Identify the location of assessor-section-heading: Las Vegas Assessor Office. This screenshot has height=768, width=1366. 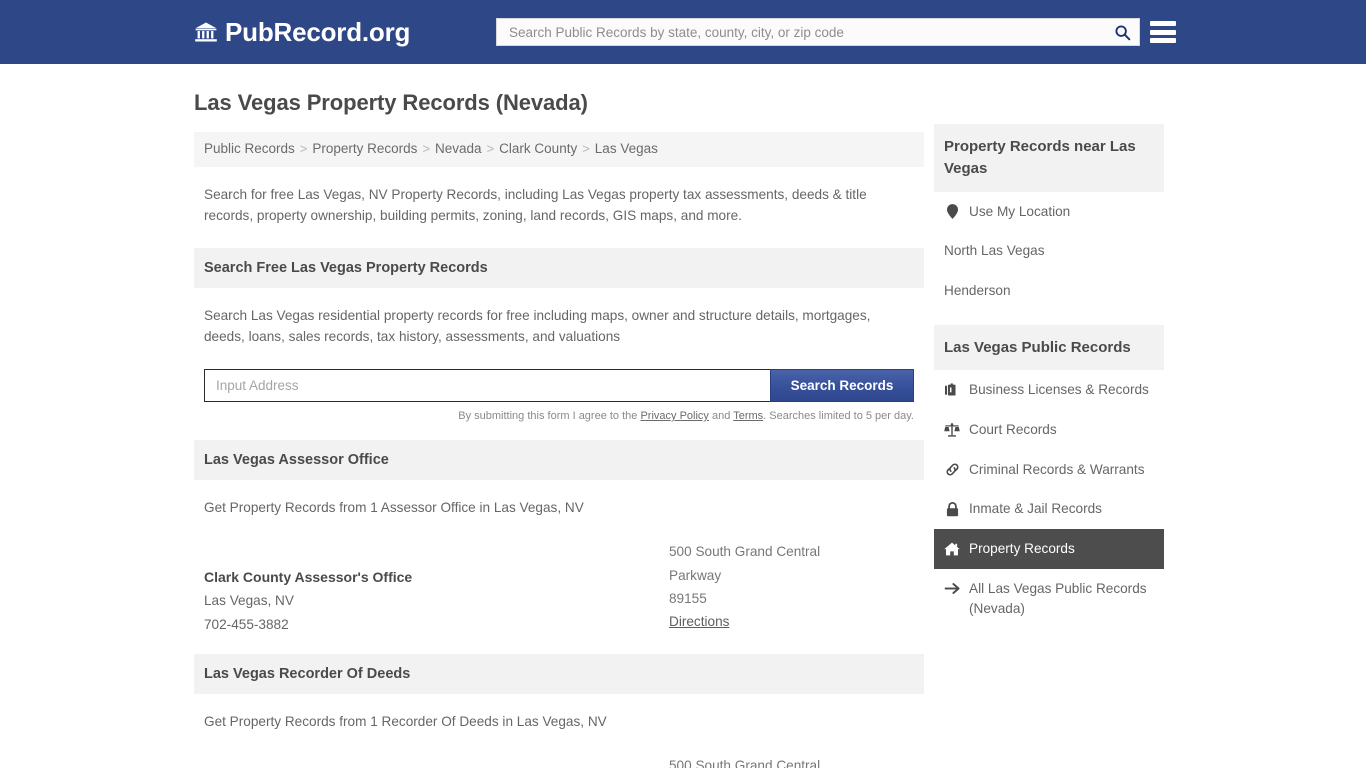
(559, 460).